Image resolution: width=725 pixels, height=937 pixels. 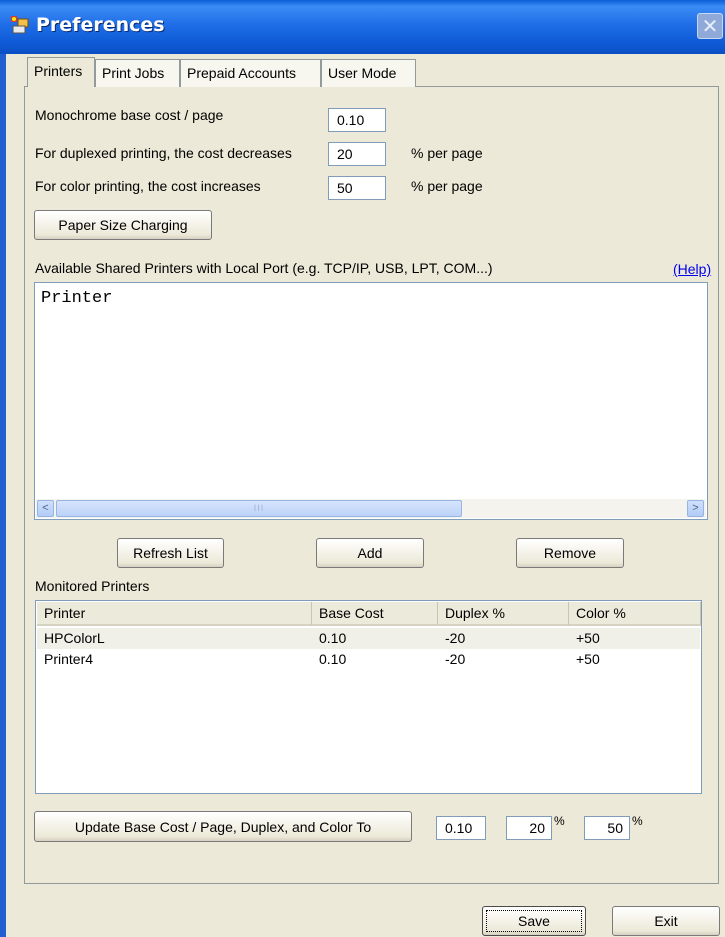 What do you see at coordinates (61, 72) in the screenshot?
I see `tab-printers: Printers` at bounding box center [61, 72].